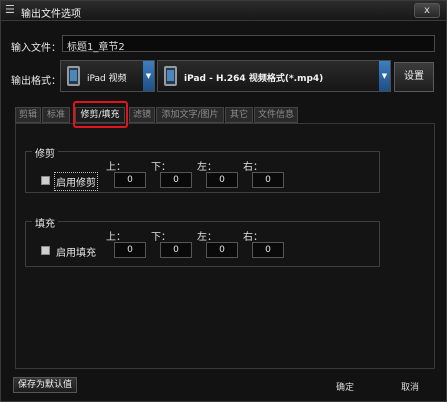  What do you see at coordinates (345, 386) in the screenshot?
I see `ok-button: 确定` at bounding box center [345, 386].